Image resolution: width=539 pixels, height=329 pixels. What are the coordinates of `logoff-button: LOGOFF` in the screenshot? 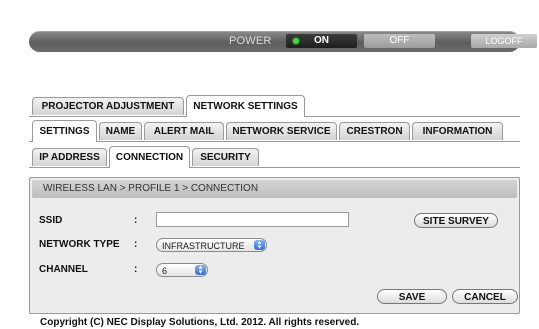 It's located at (504, 41).